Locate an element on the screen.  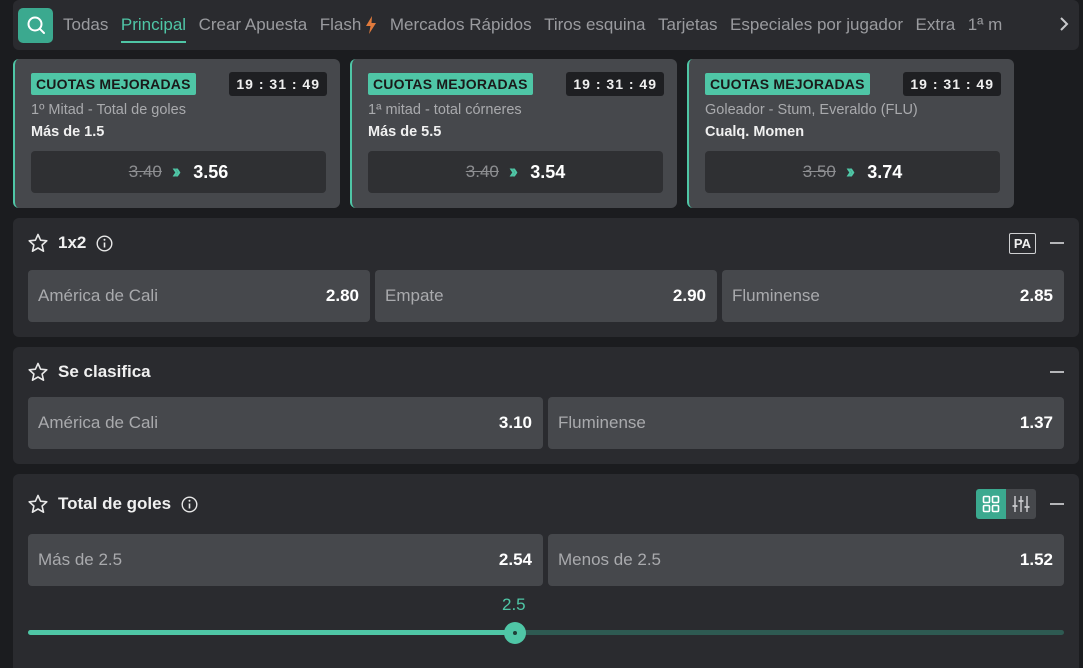
odds-row: América de Cali 3.10 Fluminense 1.37 is located at coordinates (546, 423).